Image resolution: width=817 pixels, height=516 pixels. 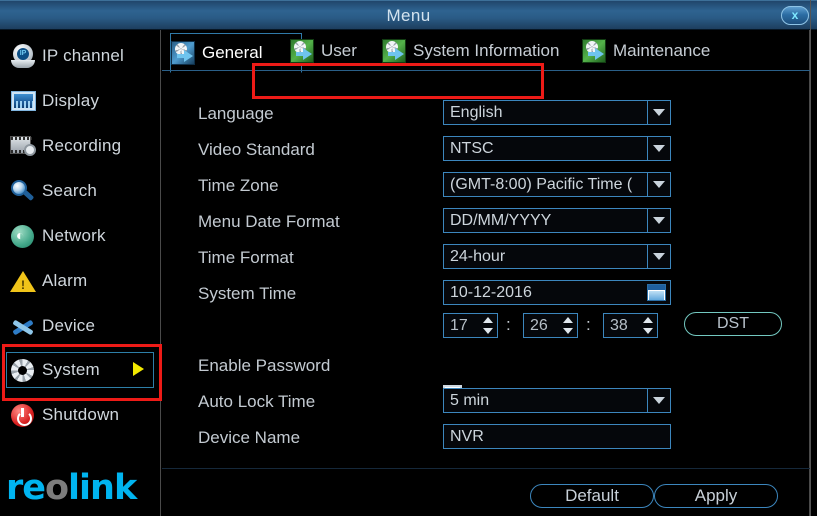 What do you see at coordinates (232, 52) in the screenshot?
I see `tab-label: General` at bounding box center [232, 52].